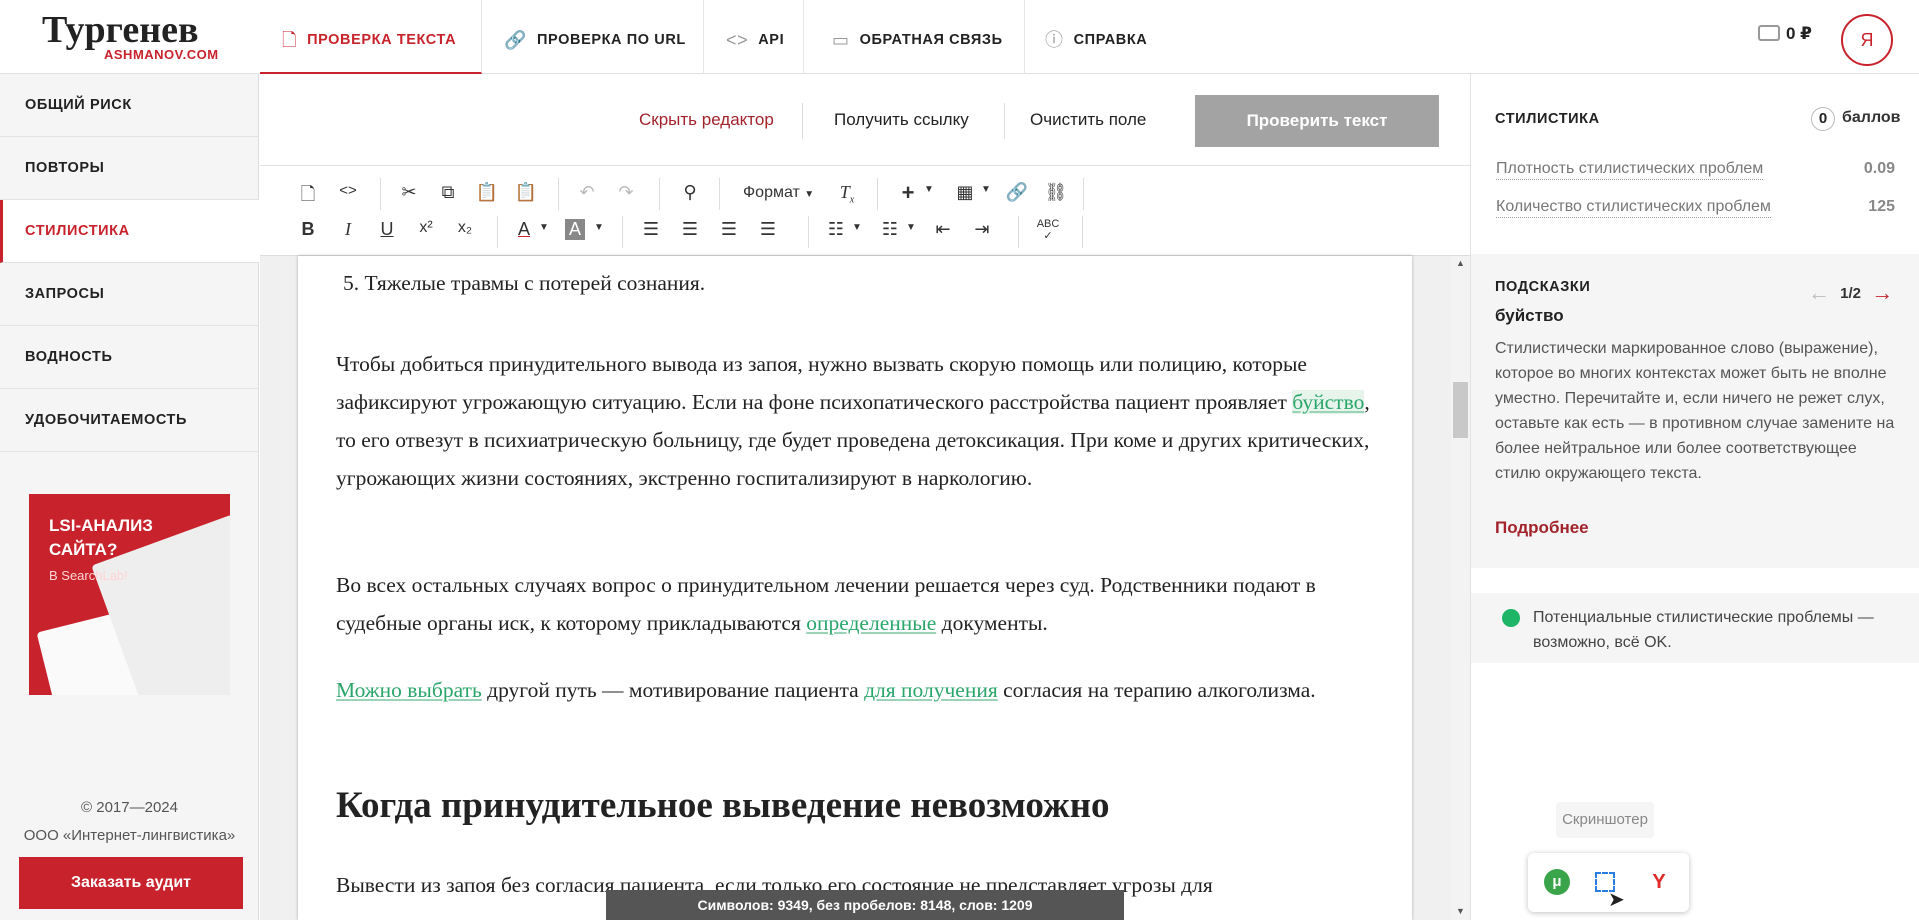  I want to click on wallet-icon, so click(1769, 33).